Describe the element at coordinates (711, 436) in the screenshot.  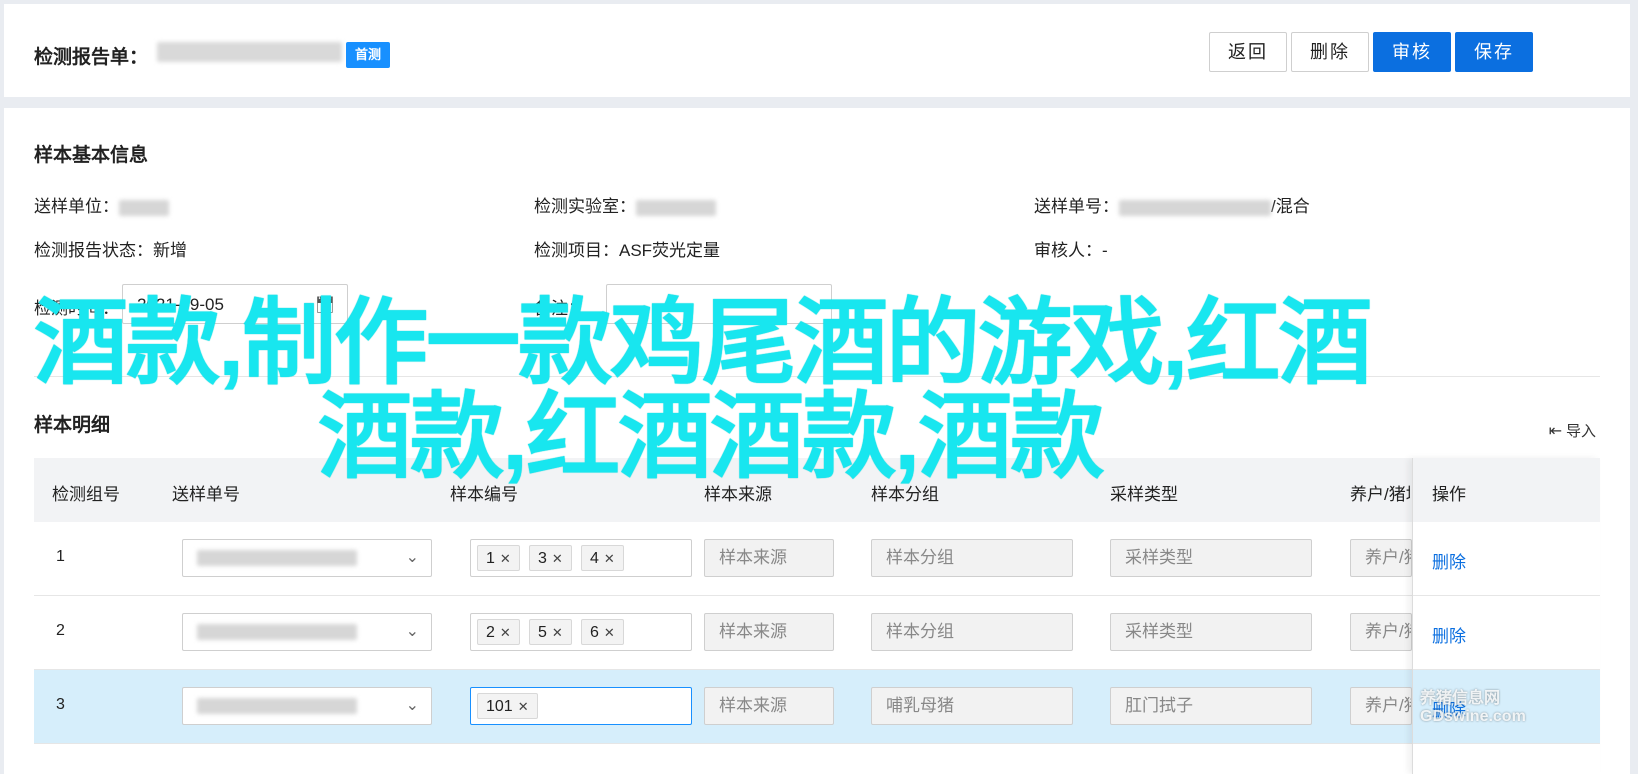
I see `overlay-headline-line2: 酒款,红酒酒款,酒款` at that location.